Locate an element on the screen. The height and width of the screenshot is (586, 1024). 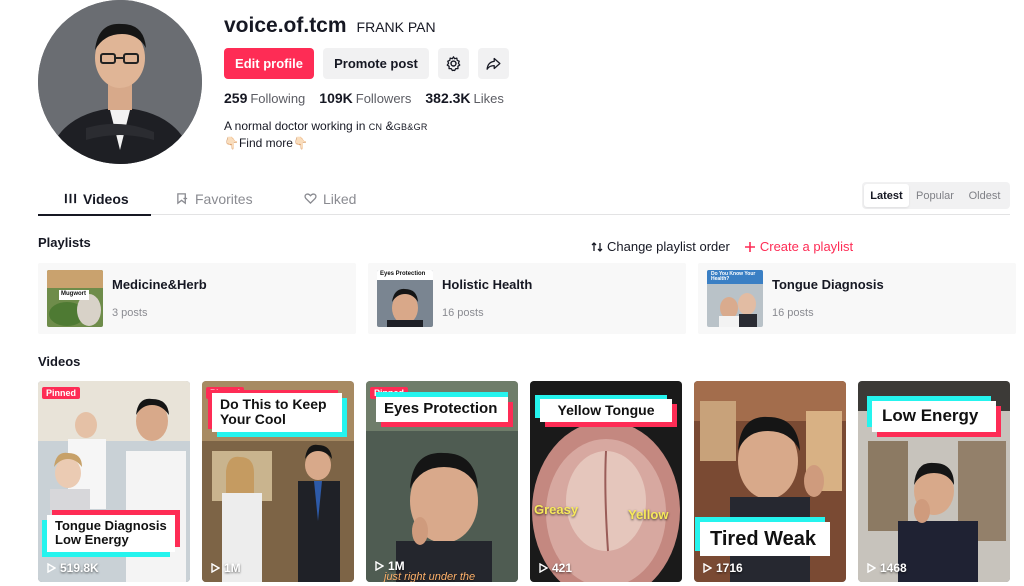
settings-button is located at coordinates (453, 63).